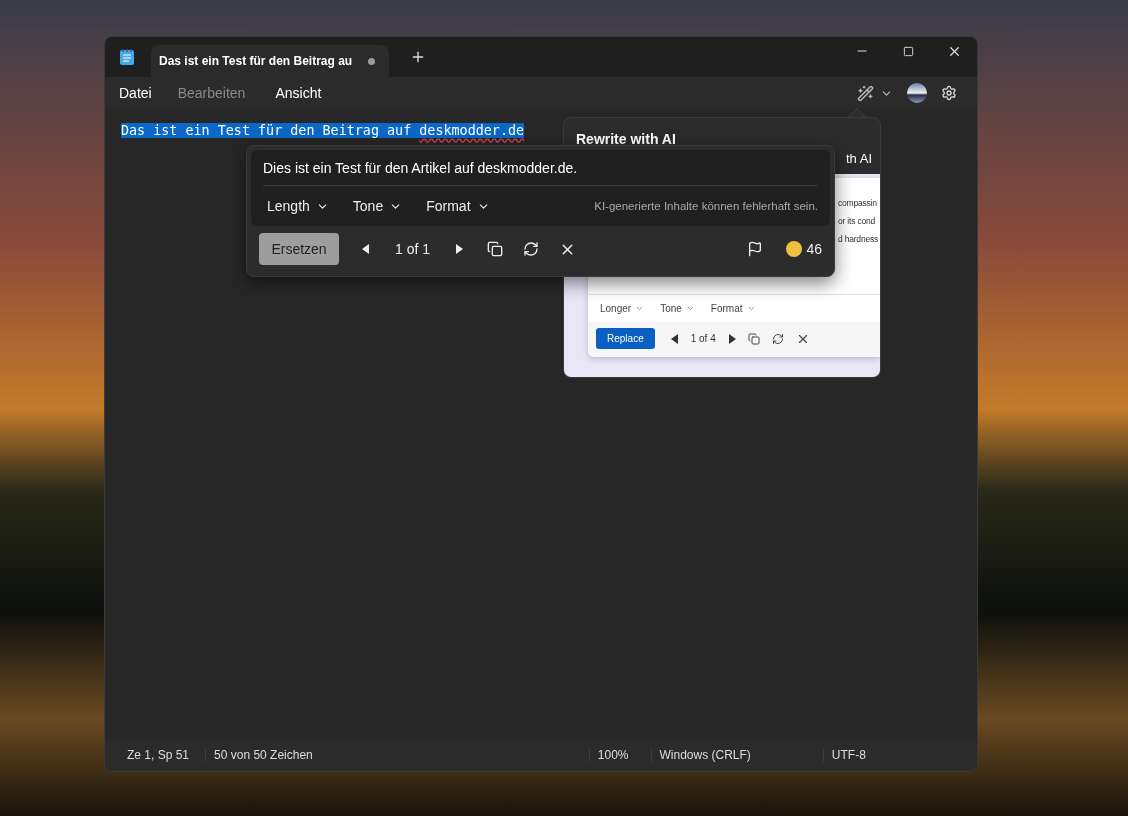  Describe the element at coordinates (614, 755) in the screenshot. I see `status-item: 100%` at that location.